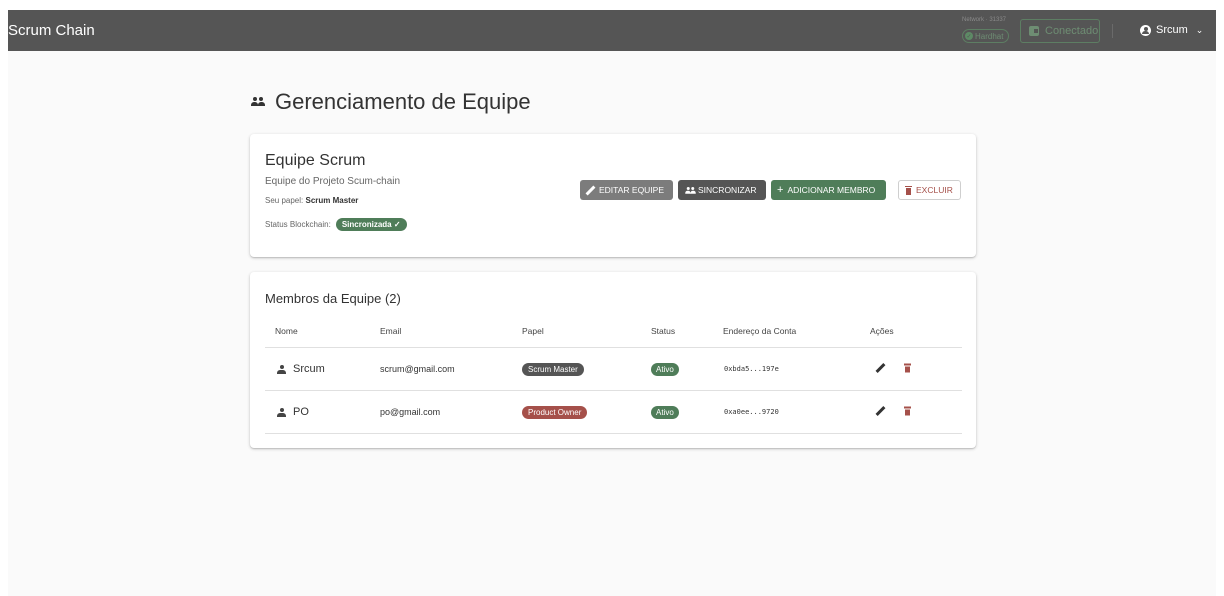 The height and width of the screenshot is (596, 1224). I want to click on member-role-chip: Scrum Master, so click(553, 369).